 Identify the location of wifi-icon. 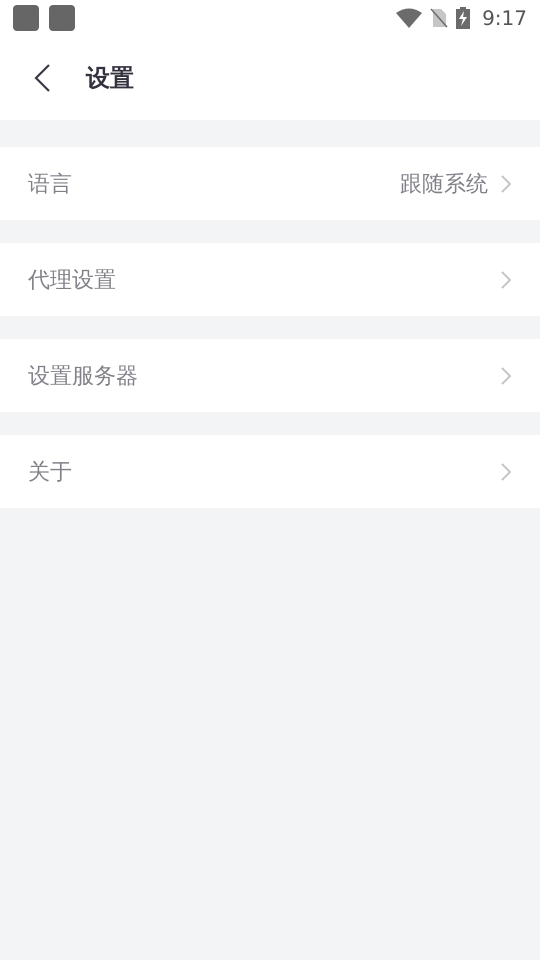
(409, 18).